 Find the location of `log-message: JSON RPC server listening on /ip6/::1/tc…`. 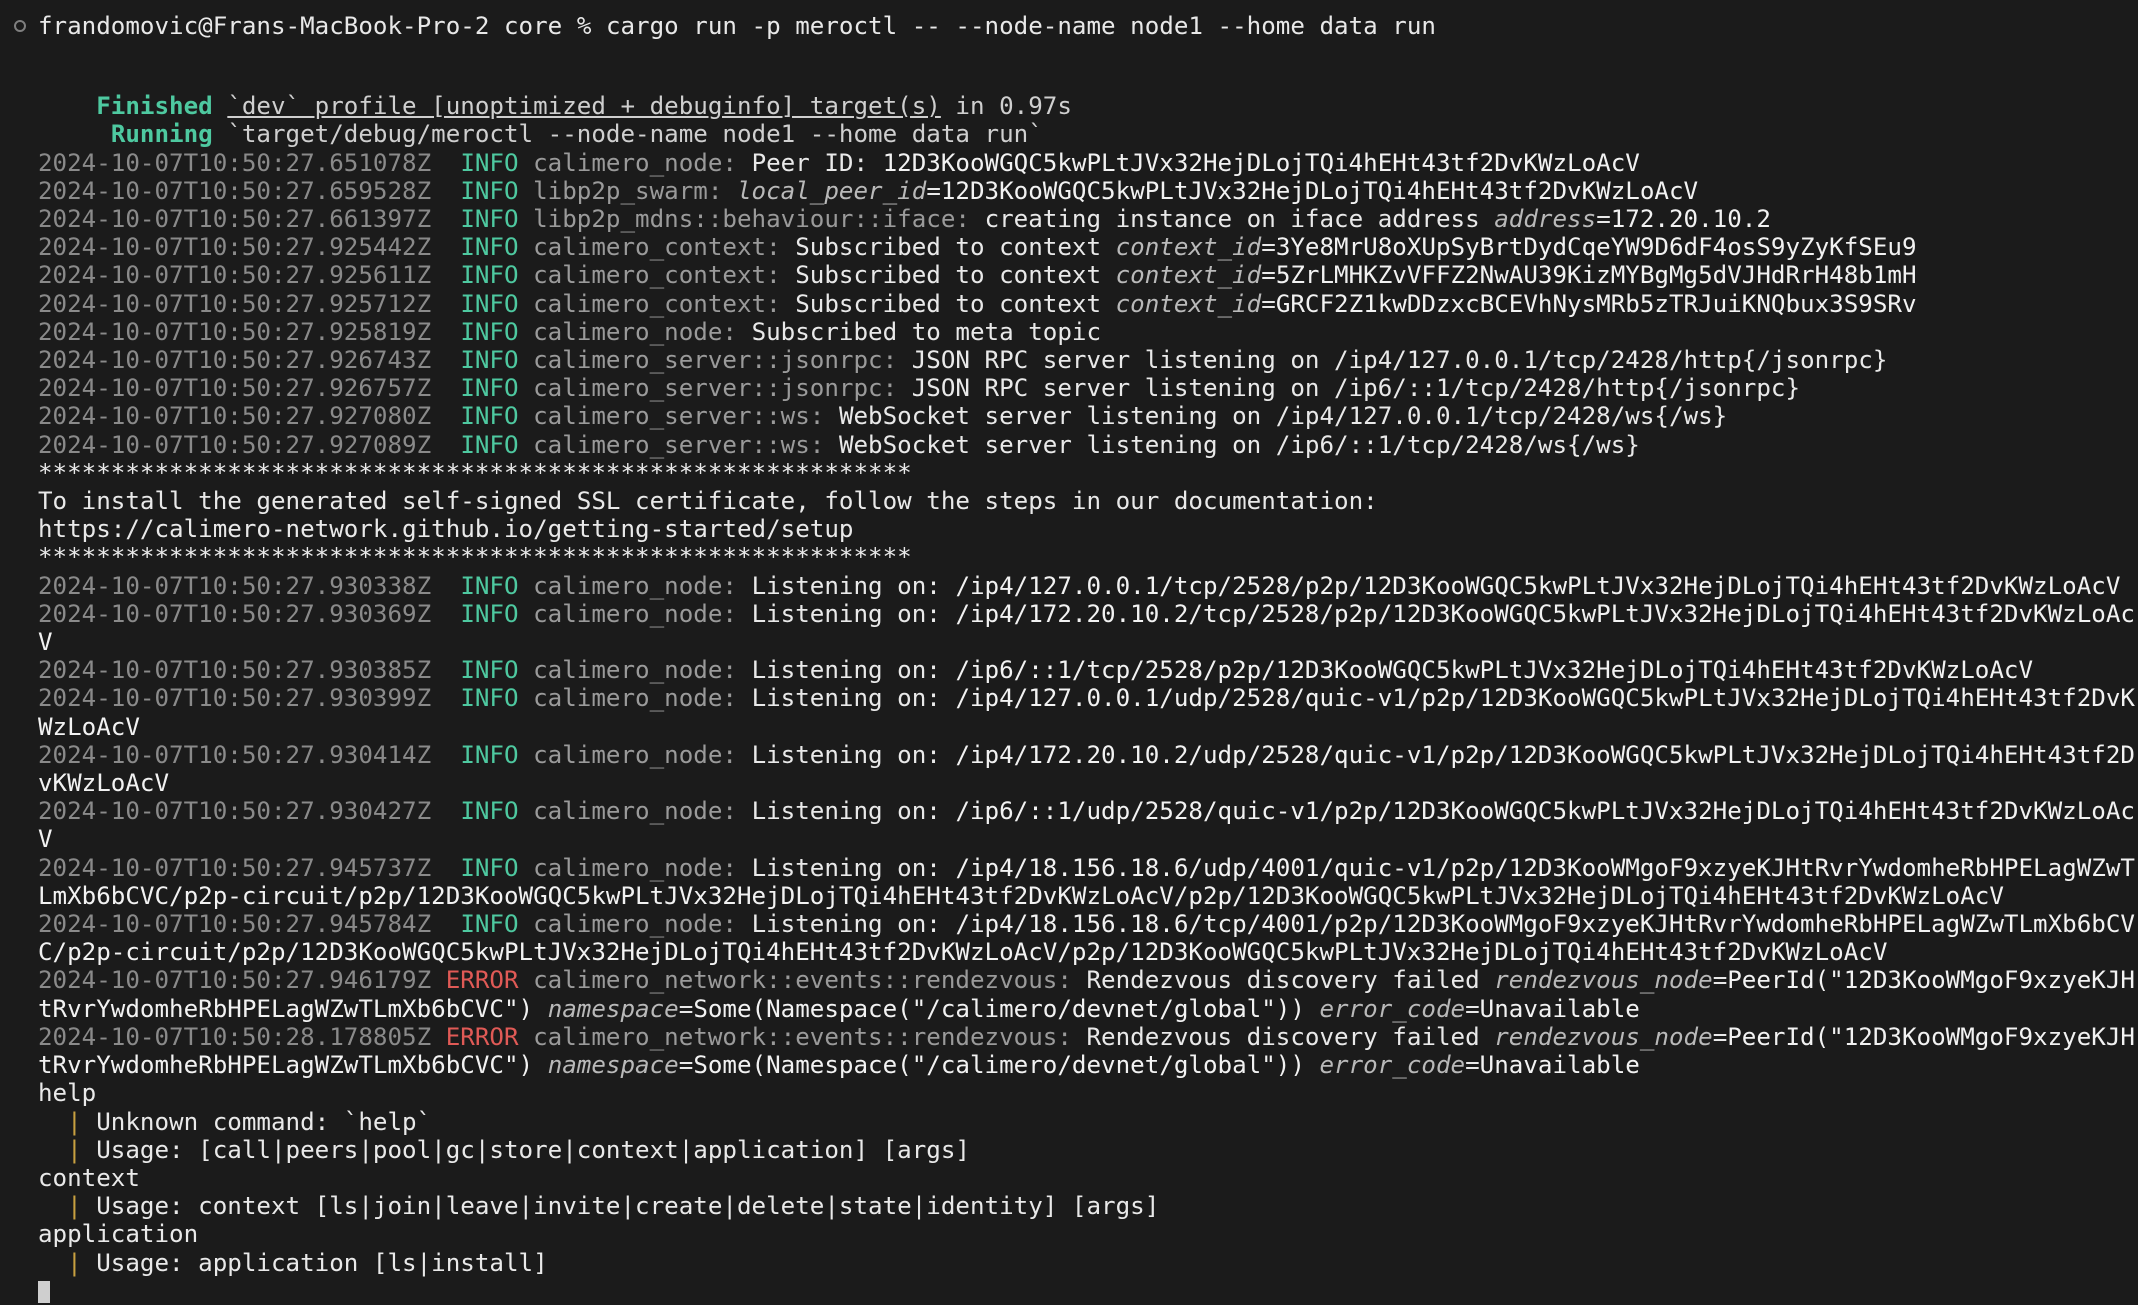

log-message: JSON RPC server listening on /ip6/::1/tc… is located at coordinates (1356, 388).